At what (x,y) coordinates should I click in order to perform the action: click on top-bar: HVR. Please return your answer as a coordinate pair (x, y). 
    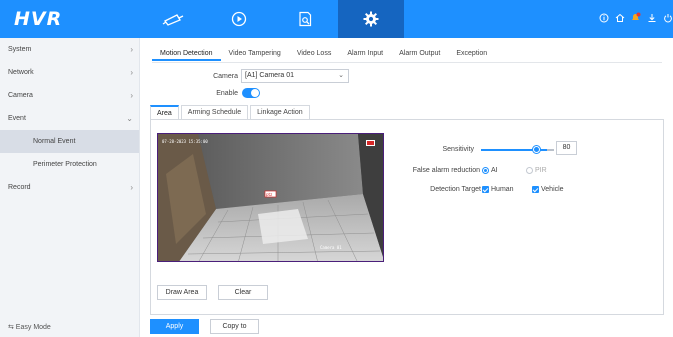
    Looking at the image, I should click on (336, 19).